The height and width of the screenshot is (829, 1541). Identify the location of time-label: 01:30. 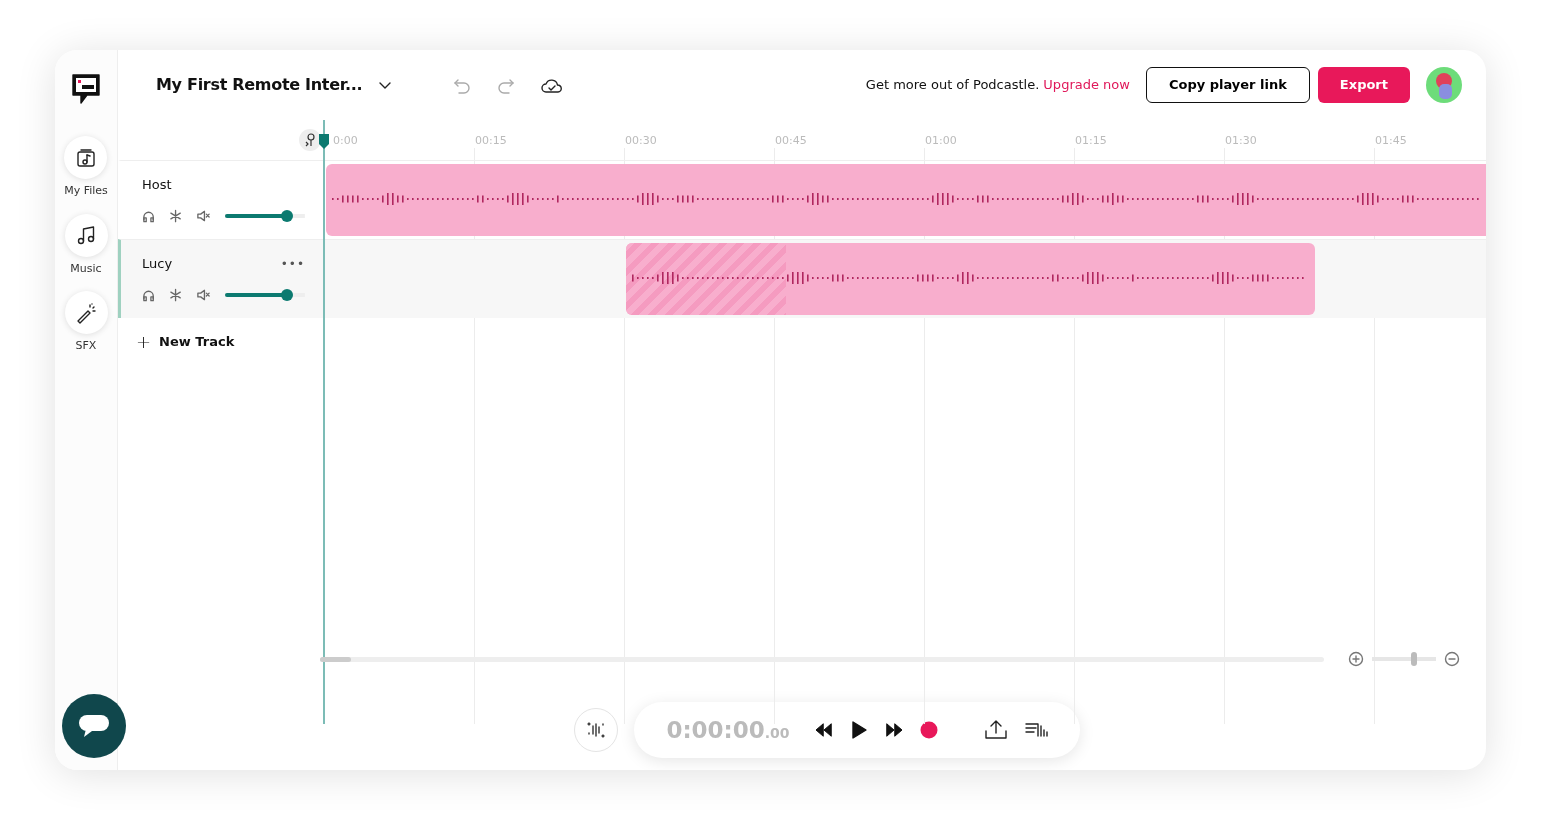
(1241, 141).